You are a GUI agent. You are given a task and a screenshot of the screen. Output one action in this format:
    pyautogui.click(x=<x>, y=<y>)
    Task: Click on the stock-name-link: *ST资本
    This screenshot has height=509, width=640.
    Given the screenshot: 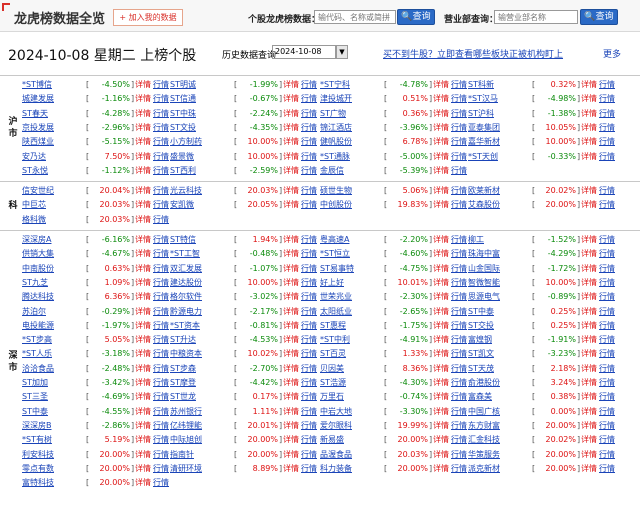 What is the action you would take?
    pyautogui.click(x=200, y=326)
    